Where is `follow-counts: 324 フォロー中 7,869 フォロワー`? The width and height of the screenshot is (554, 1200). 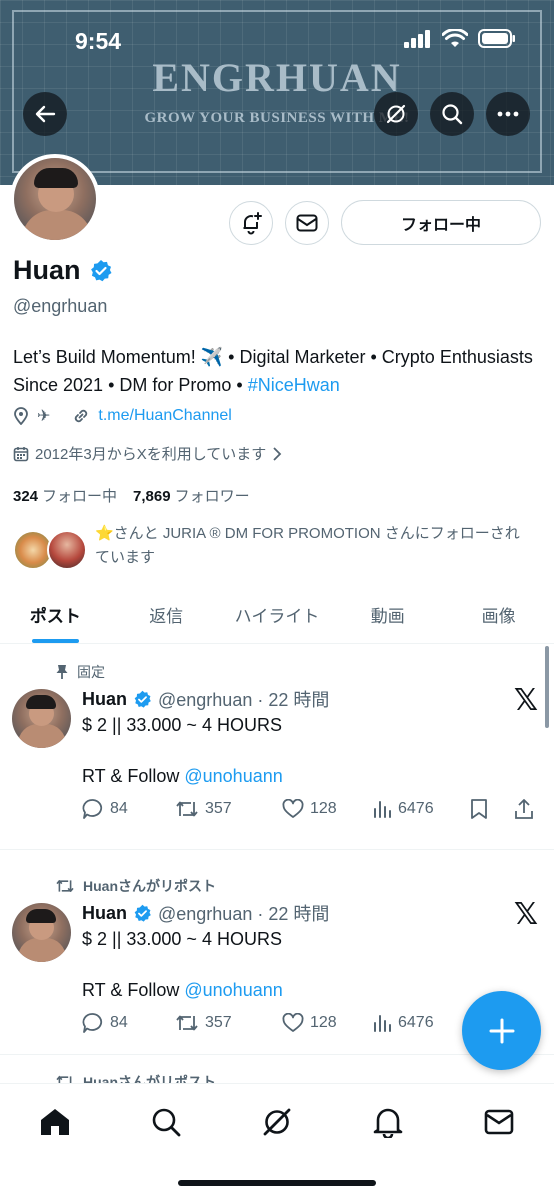 follow-counts: 324 フォロー中 7,869 フォロワー is located at coordinates (131, 495).